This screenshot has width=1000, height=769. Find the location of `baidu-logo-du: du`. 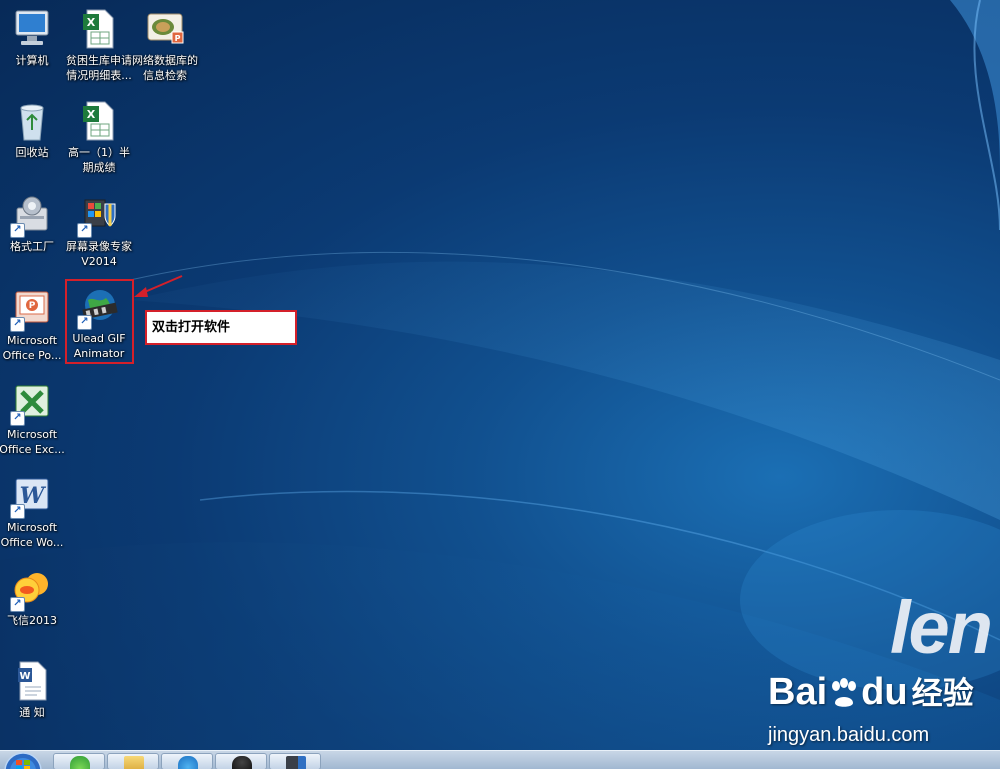

baidu-logo-du: du is located at coordinates (884, 692).